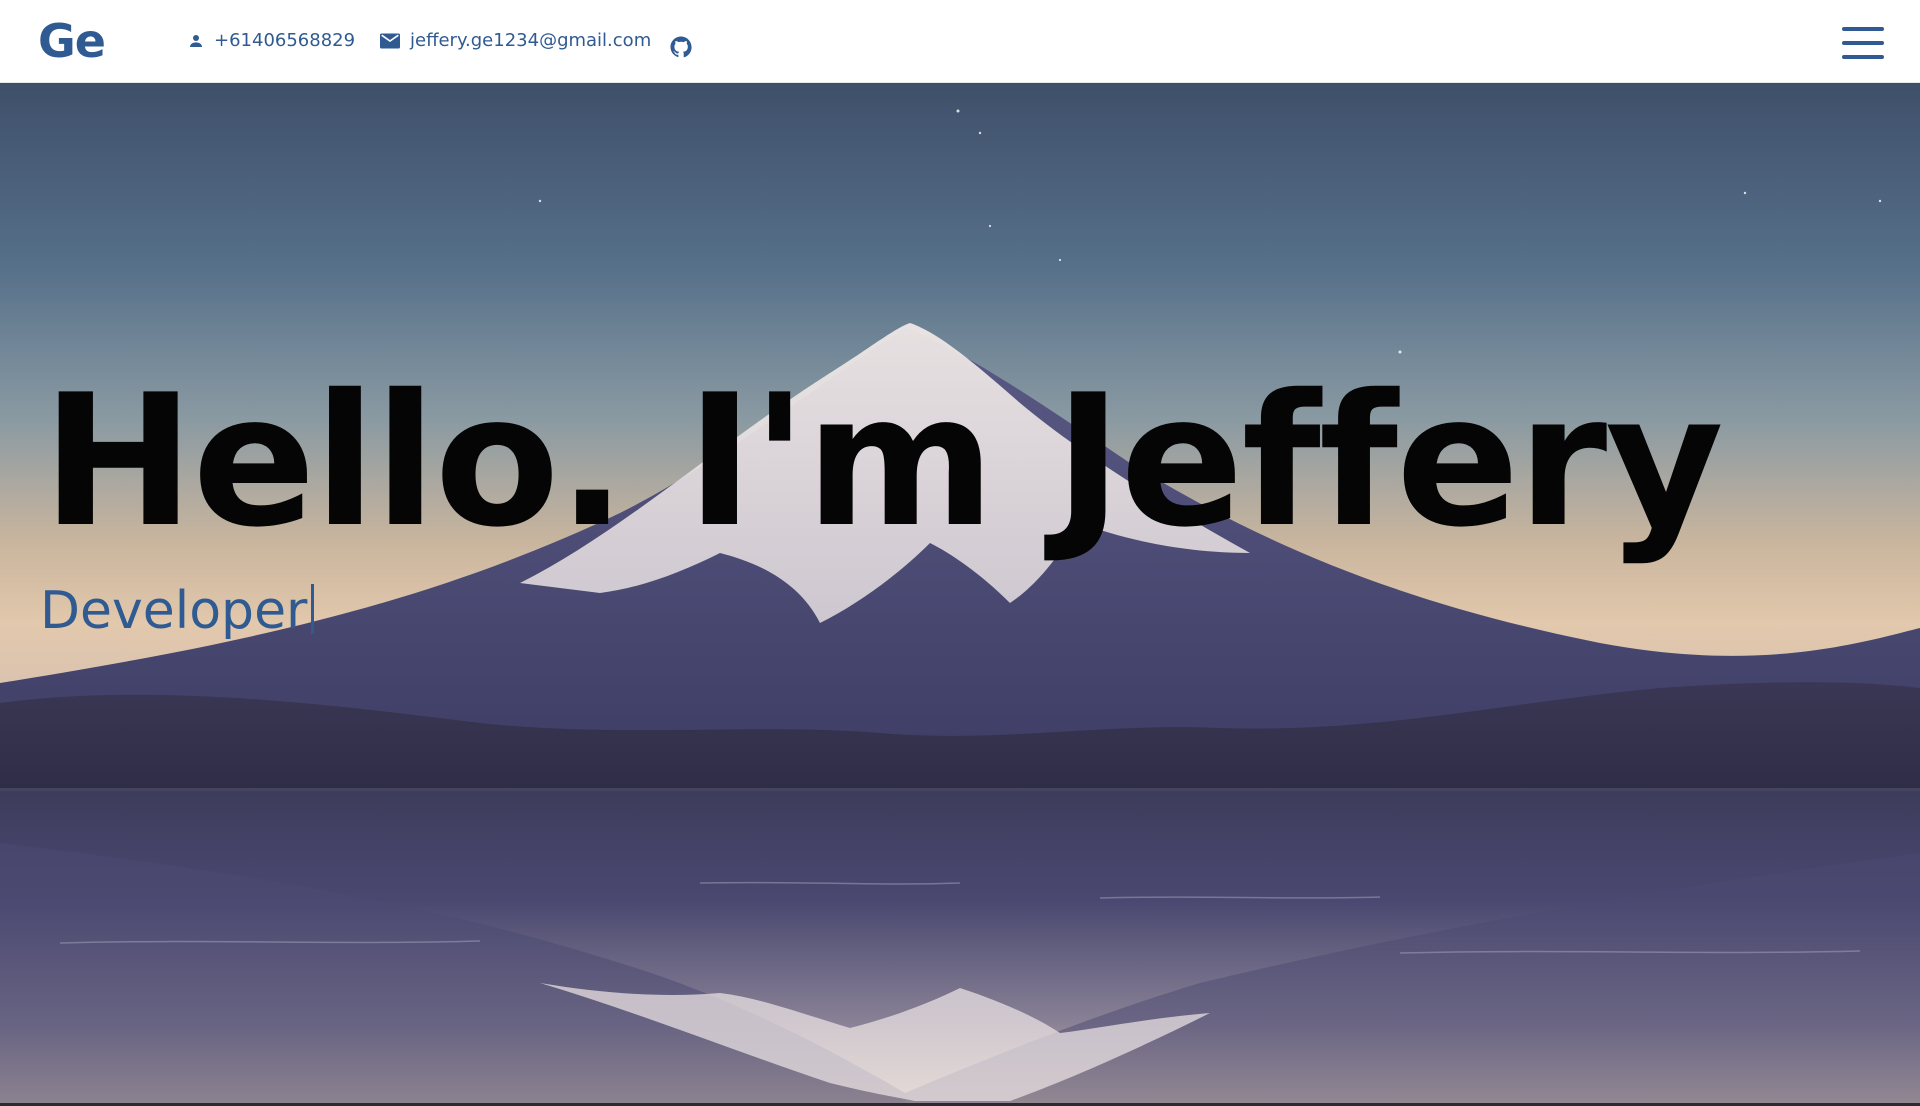 The image size is (1920, 1106). I want to click on phone-number: +61406568829, so click(285, 40).